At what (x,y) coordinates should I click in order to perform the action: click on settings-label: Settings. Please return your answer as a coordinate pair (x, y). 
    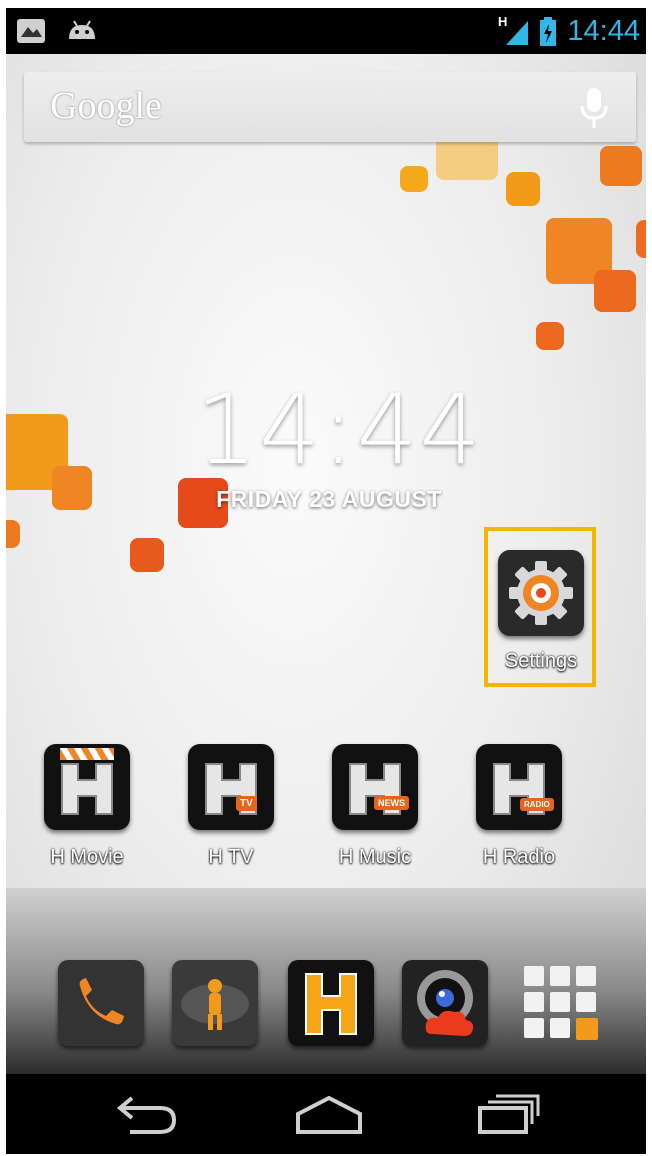
    Looking at the image, I should click on (541, 661).